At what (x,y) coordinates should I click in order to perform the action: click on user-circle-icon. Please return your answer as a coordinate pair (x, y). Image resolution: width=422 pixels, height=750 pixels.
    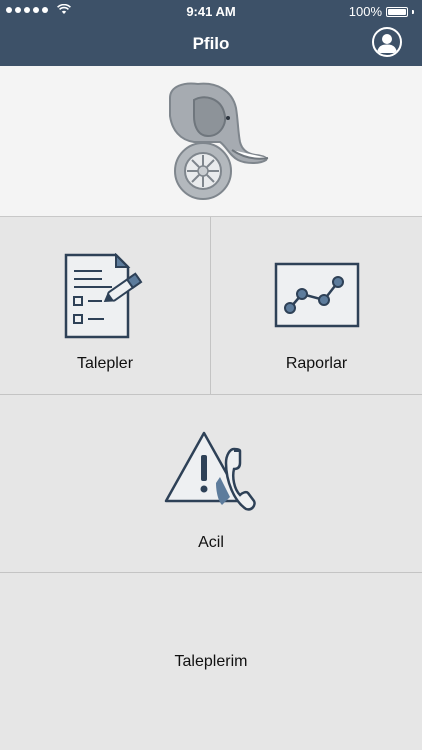
    Looking at the image, I should click on (387, 43).